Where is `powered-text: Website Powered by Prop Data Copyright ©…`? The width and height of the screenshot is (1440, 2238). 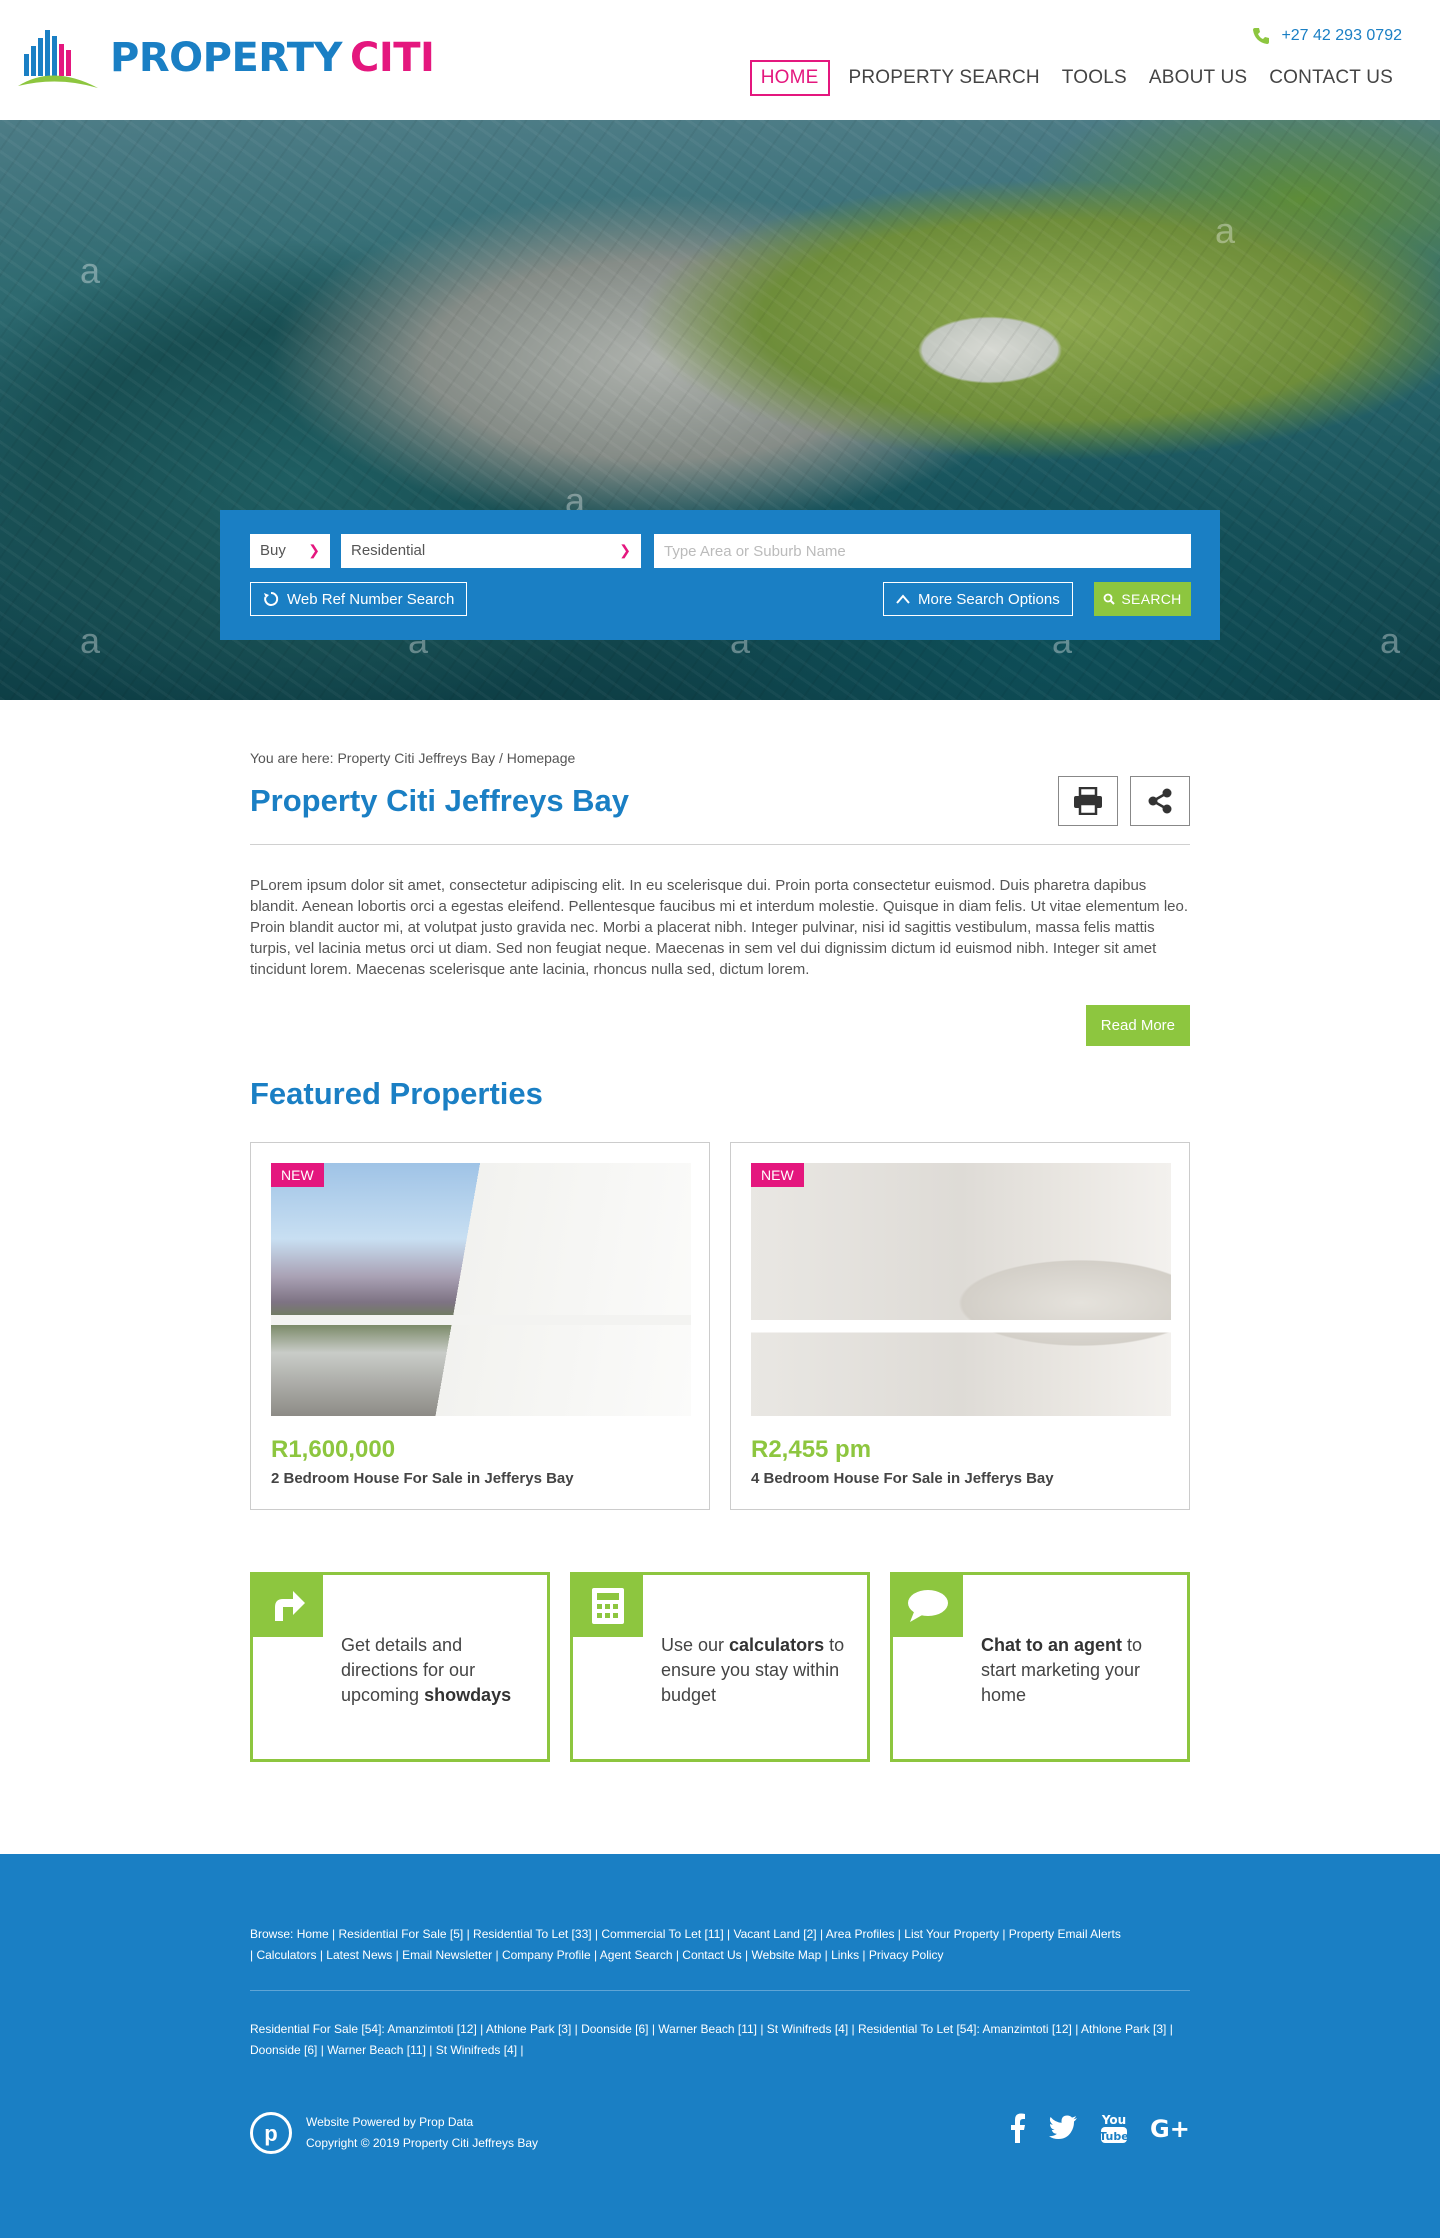 powered-text: Website Powered by Prop Data Copyright ©… is located at coordinates (422, 2133).